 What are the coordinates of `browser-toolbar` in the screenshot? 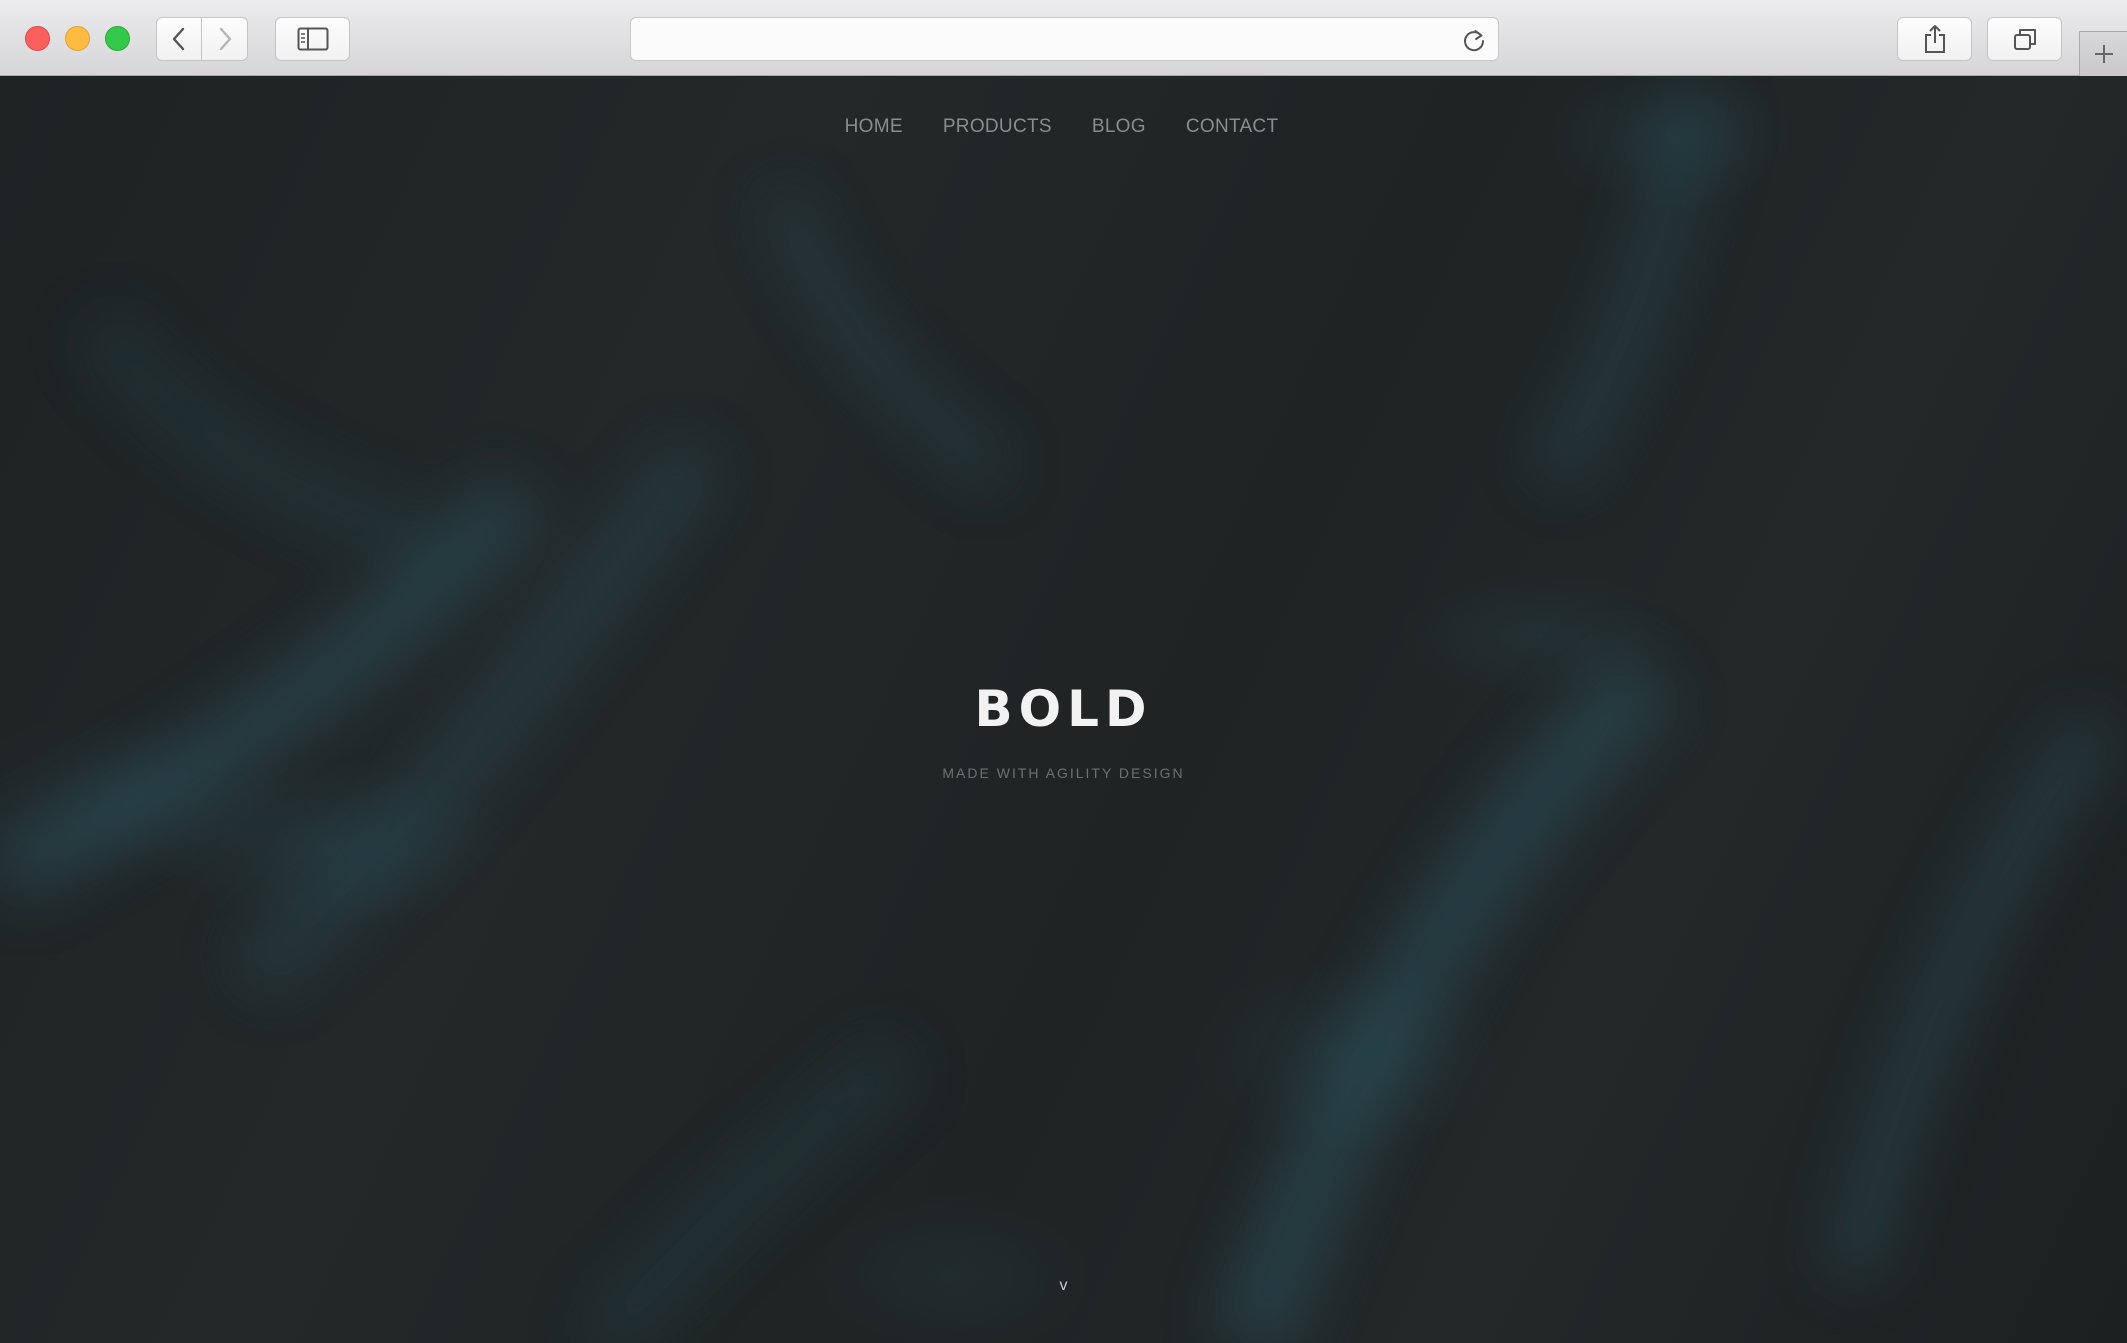 It's located at (1063, 38).